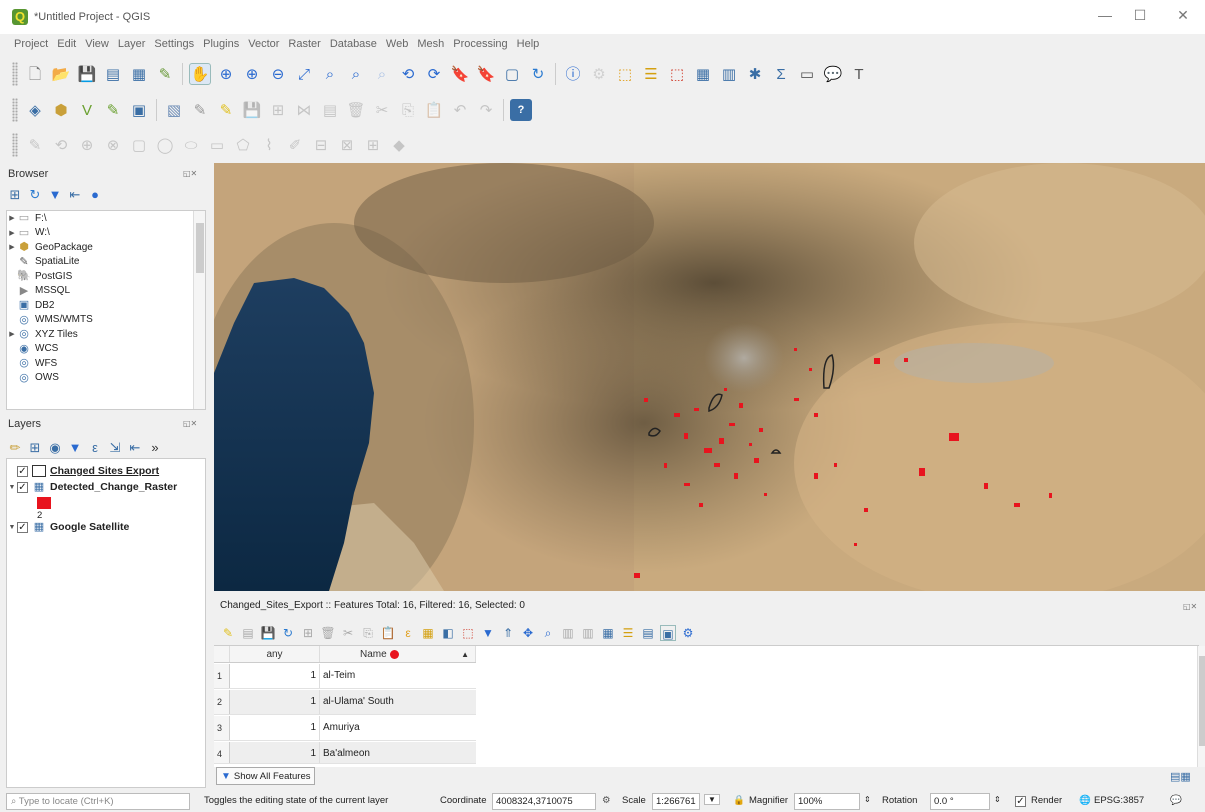  Describe the element at coordinates (1183, 15) in the screenshot. I see `close-button: ✕` at that location.